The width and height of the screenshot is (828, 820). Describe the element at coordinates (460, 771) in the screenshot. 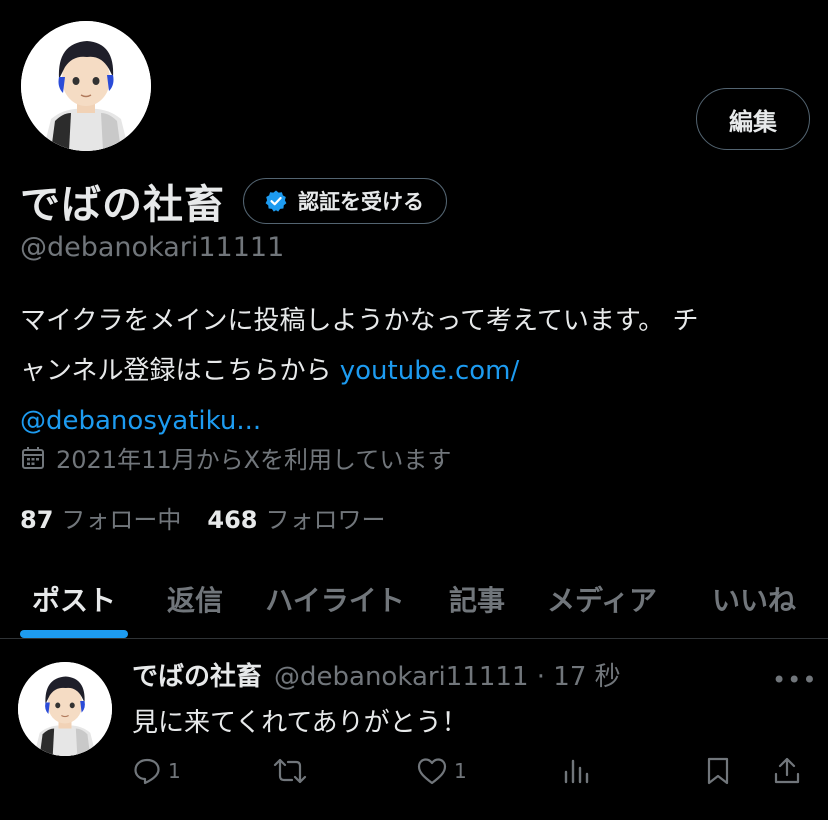

I see `like-count: 1` at that location.